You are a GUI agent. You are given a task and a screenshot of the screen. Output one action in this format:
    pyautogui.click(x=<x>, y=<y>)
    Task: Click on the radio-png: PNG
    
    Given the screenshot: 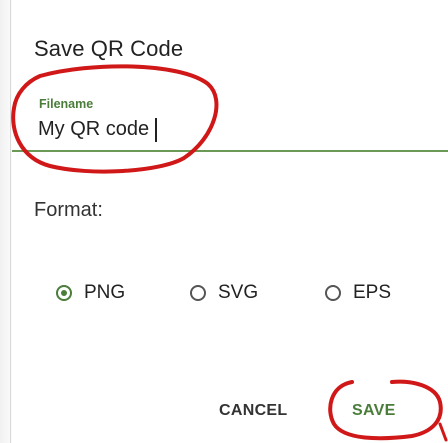 What is the action you would take?
    pyautogui.click(x=90, y=293)
    